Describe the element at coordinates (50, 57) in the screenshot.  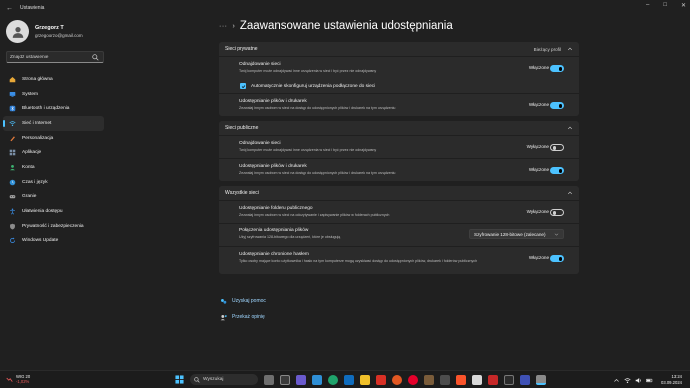
I see `search-input` at that location.